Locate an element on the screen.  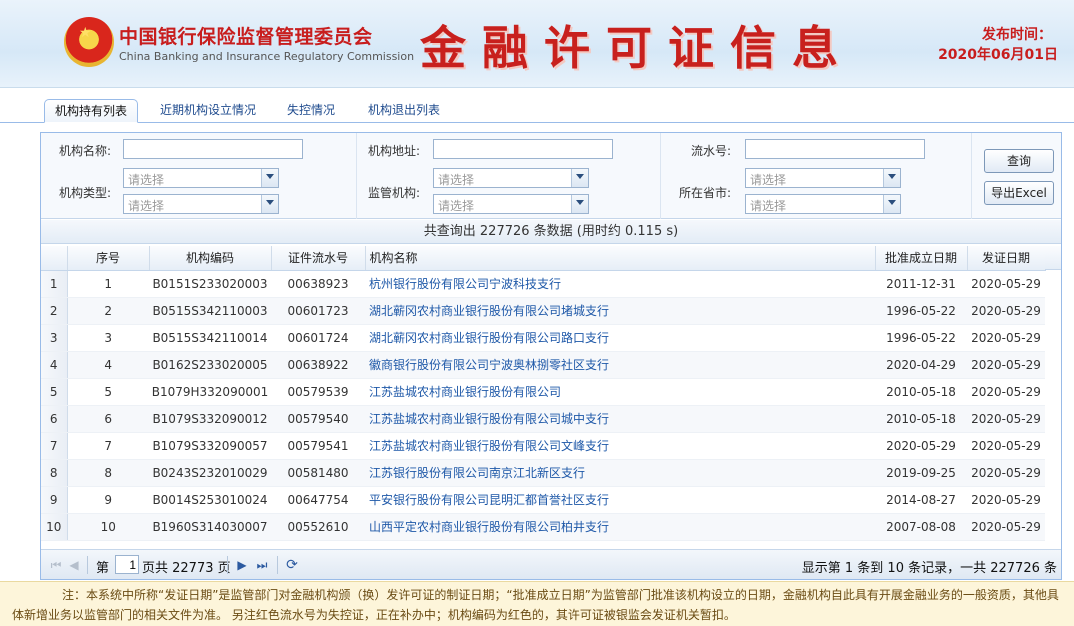
serial-cell: 00647754 is located at coordinates (318, 500).